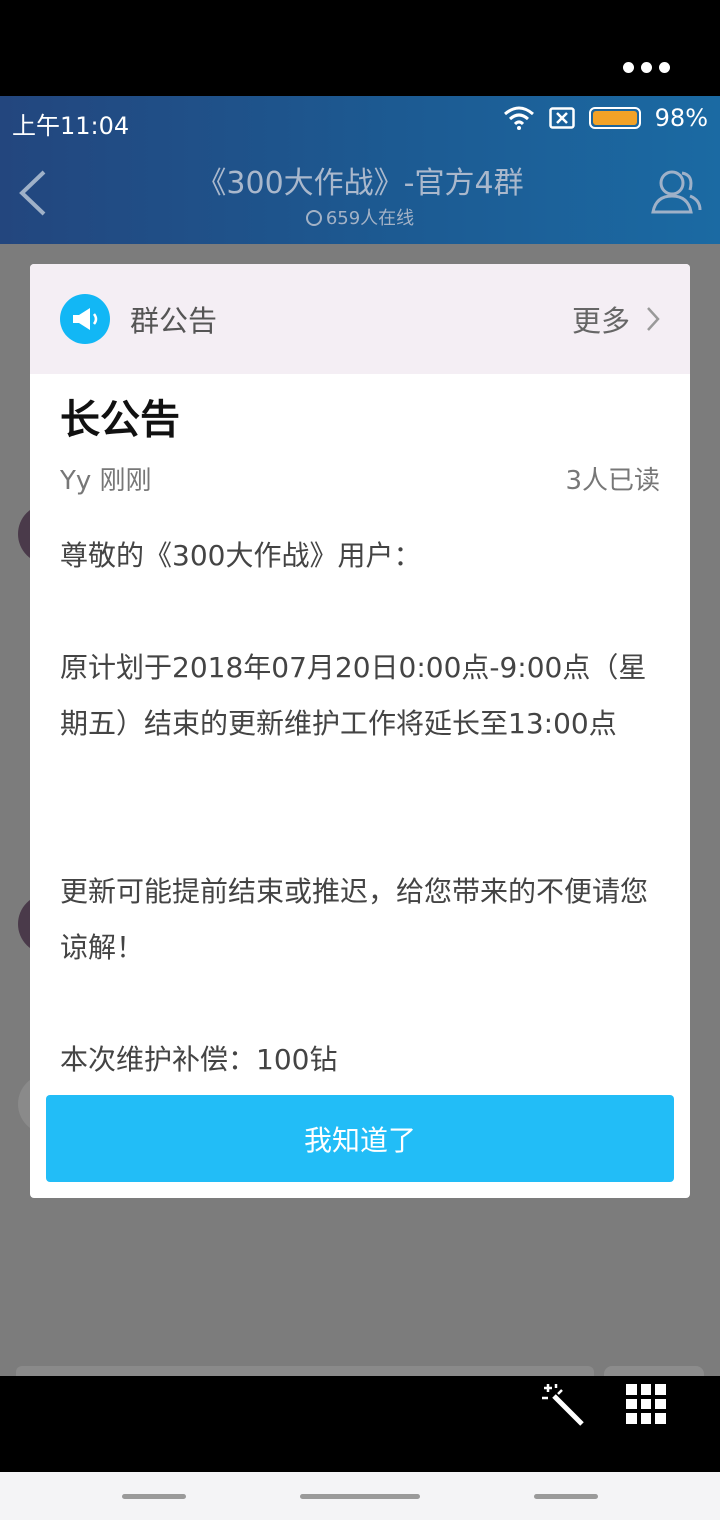 This screenshot has width=720, height=1520. Describe the element at coordinates (305, 1371) in the screenshot. I see `message-input` at that location.